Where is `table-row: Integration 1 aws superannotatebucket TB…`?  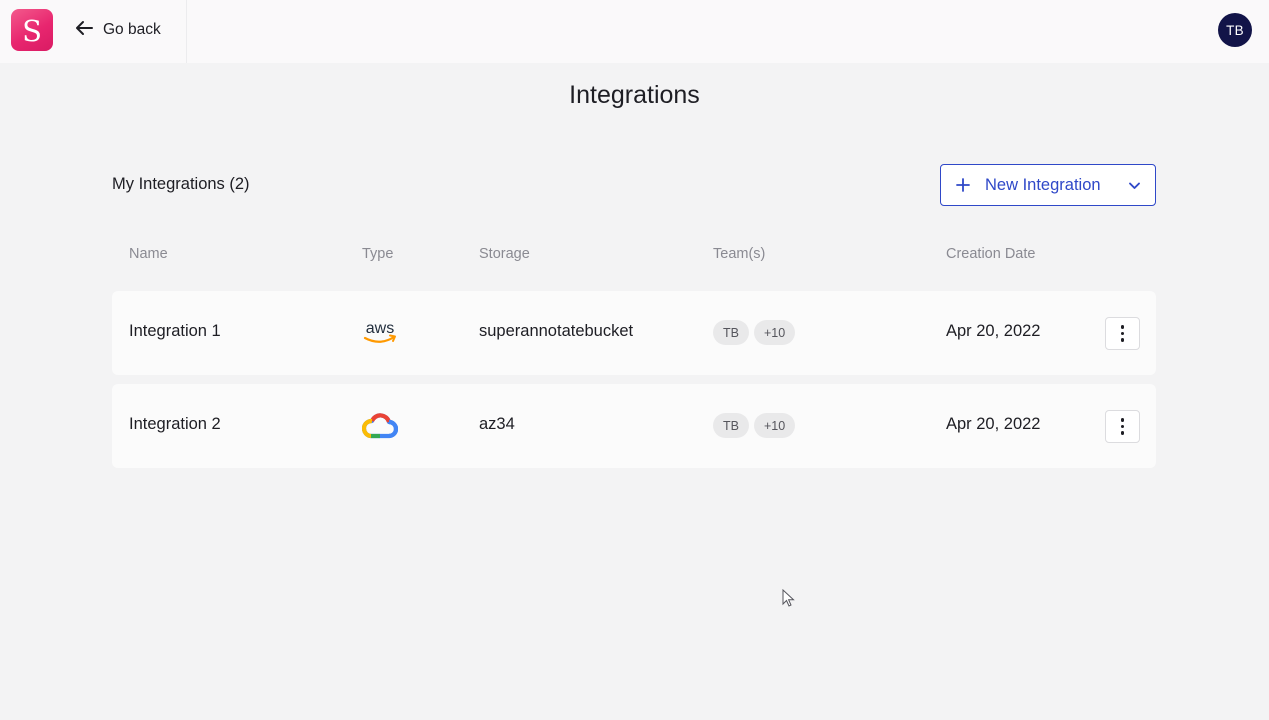
table-row: Integration 1 aws superannotatebucket TB… is located at coordinates (634, 333).